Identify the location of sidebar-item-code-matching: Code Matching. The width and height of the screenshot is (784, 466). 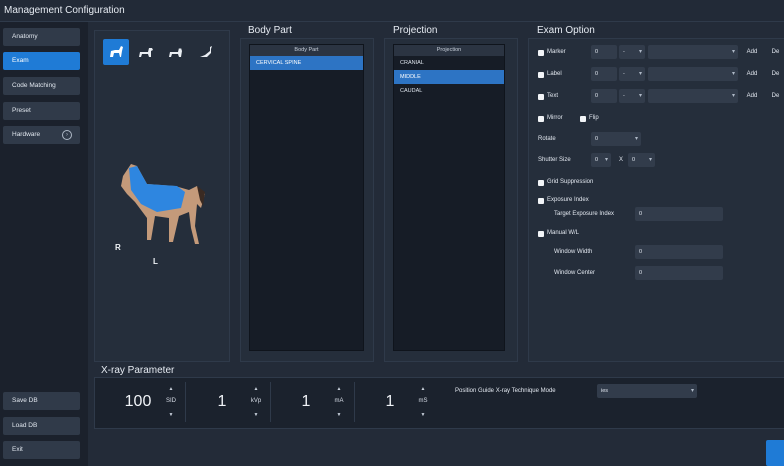
(41, 86).